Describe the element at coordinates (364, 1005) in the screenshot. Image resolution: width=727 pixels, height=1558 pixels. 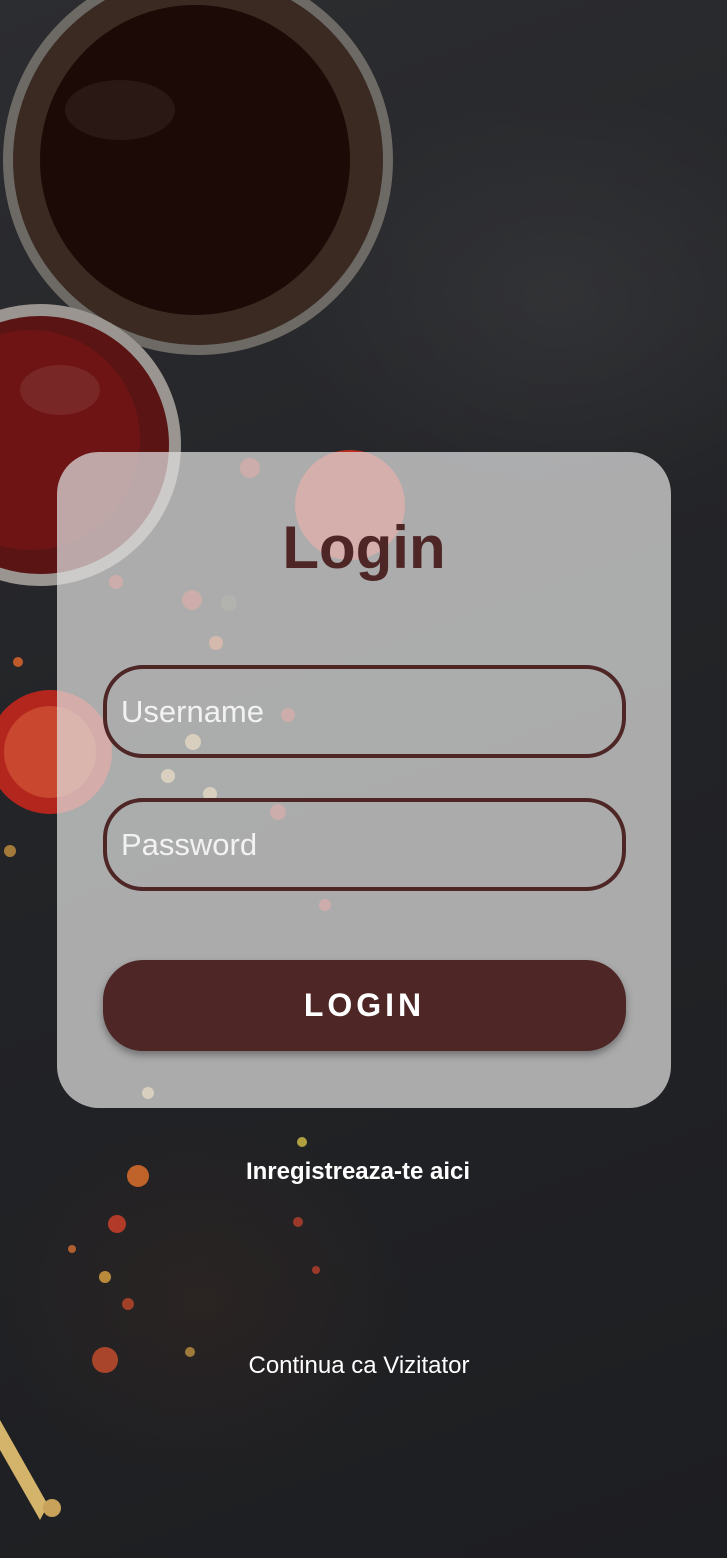
I see `login-button: LOGIN` at that location.